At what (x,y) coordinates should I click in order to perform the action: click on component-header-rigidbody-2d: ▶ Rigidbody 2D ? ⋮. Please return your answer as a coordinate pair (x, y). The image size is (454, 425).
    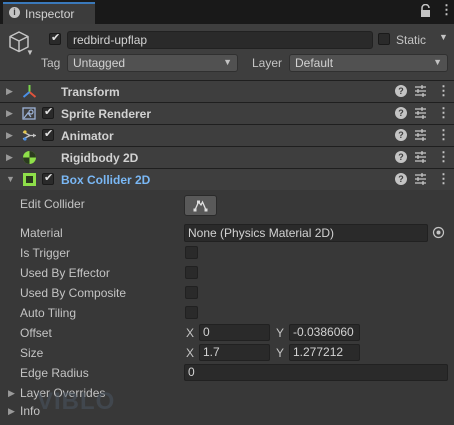
    Looking at the image, I should click on (227, 157).